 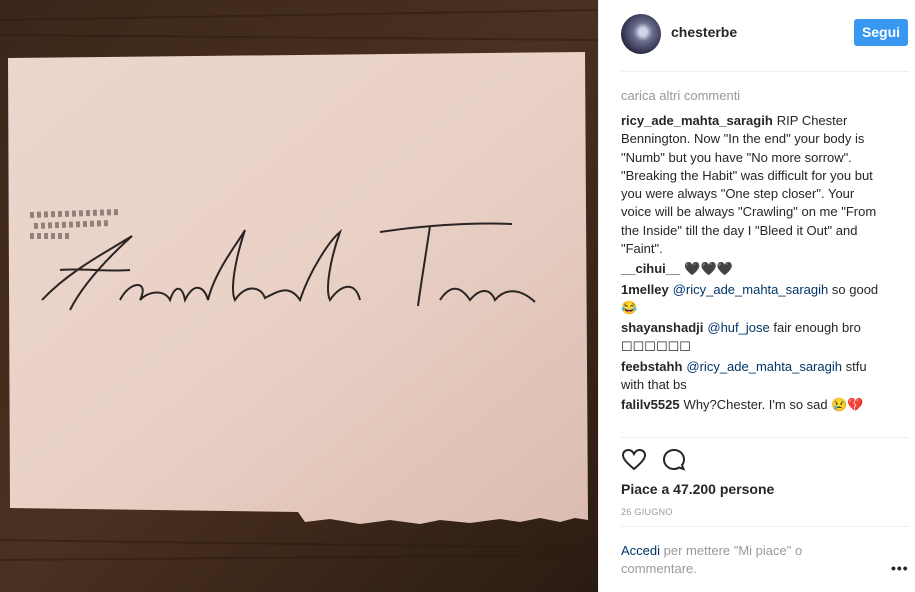 What do you see at coordinates (753, 269) in the screenshot?
I see `comment-item: __cihui__ 🖤🖤🖤` at bounding box center [753, 269].